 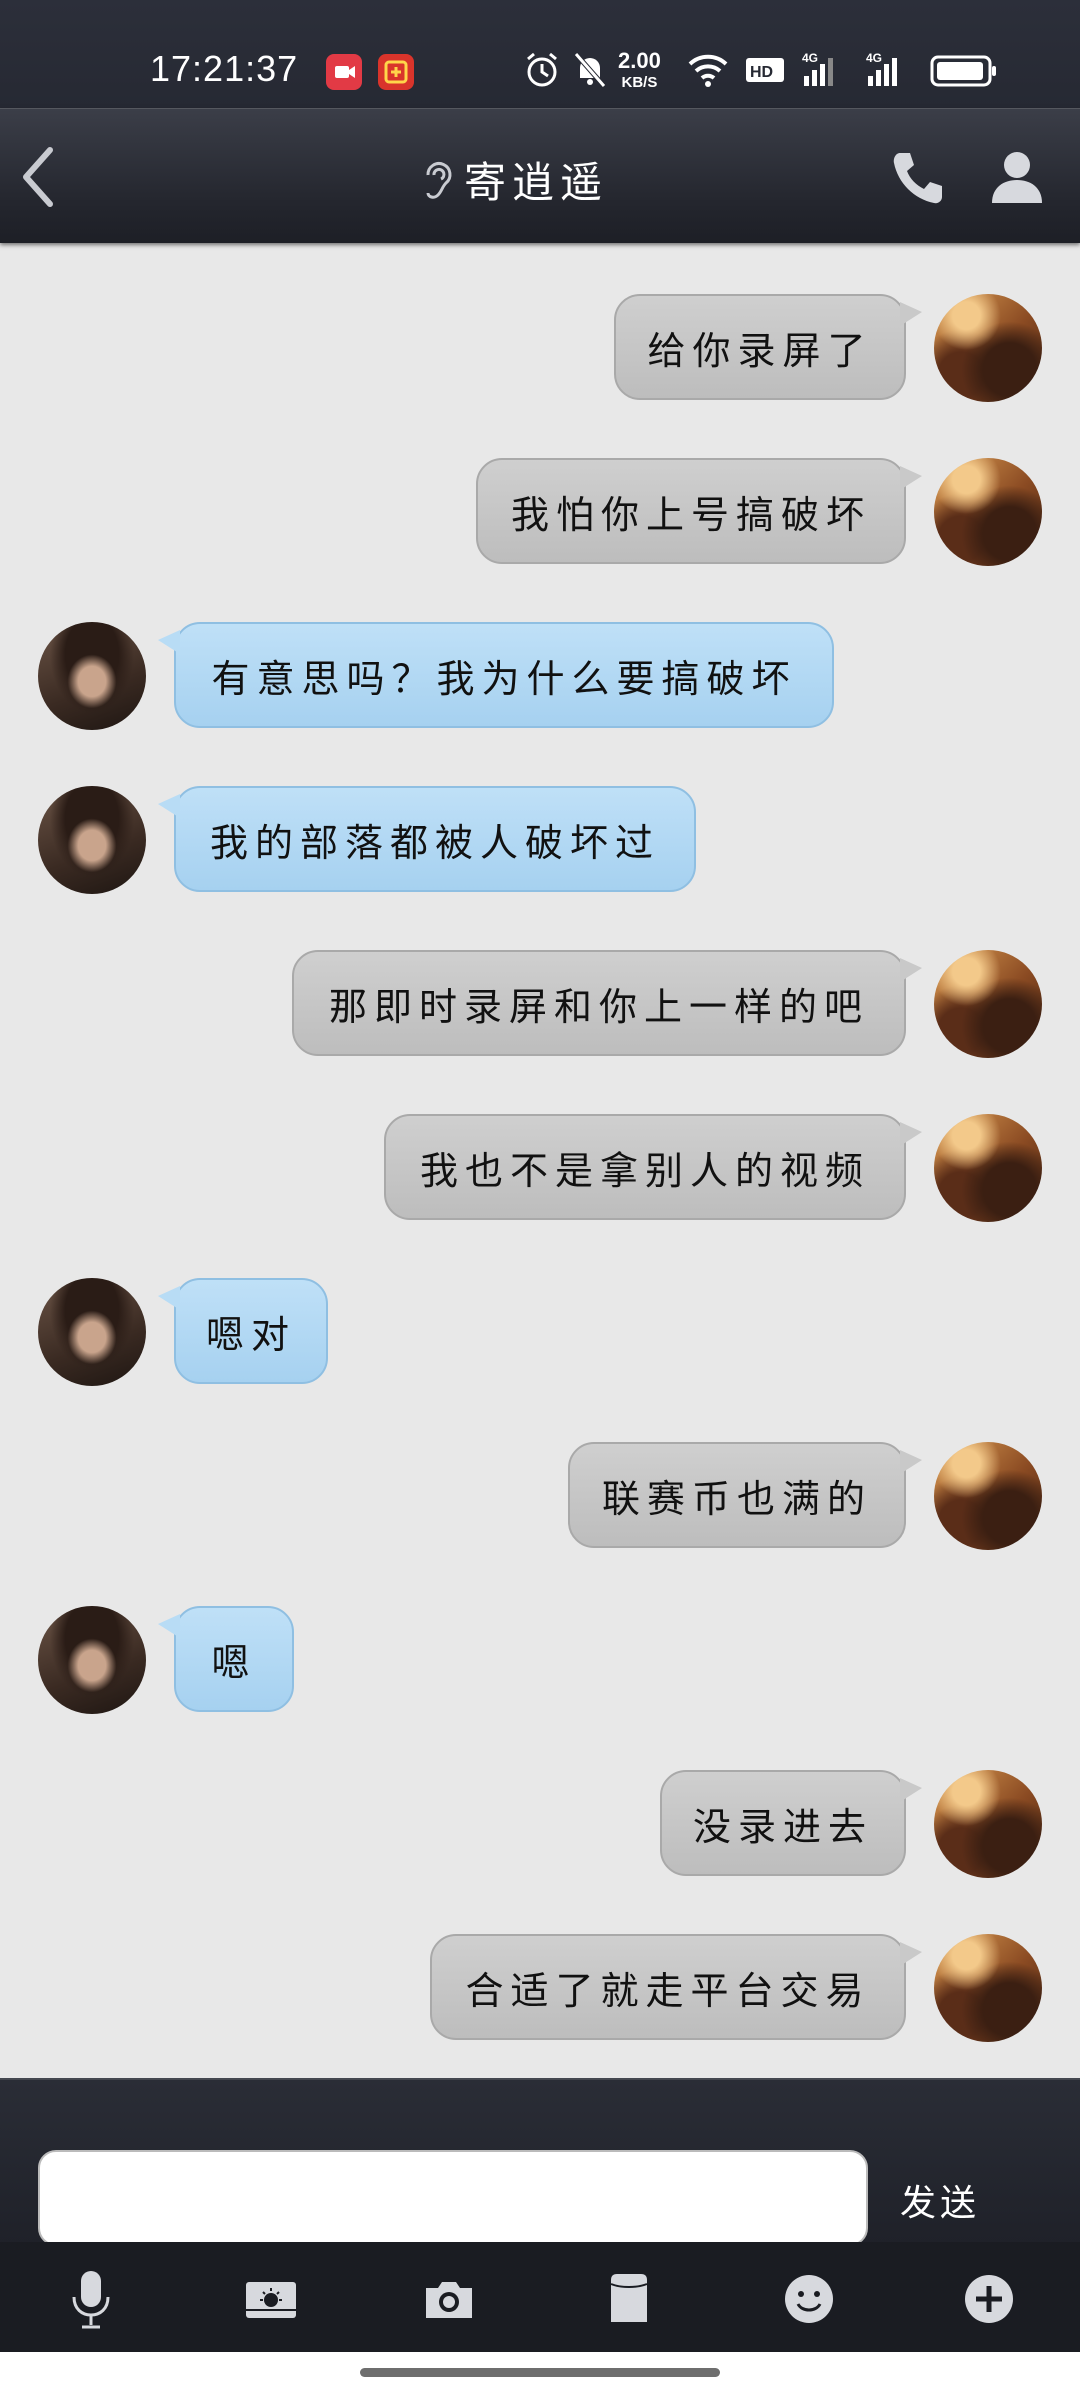 I want to click on camera-icon, so click(x=449, y=2300).